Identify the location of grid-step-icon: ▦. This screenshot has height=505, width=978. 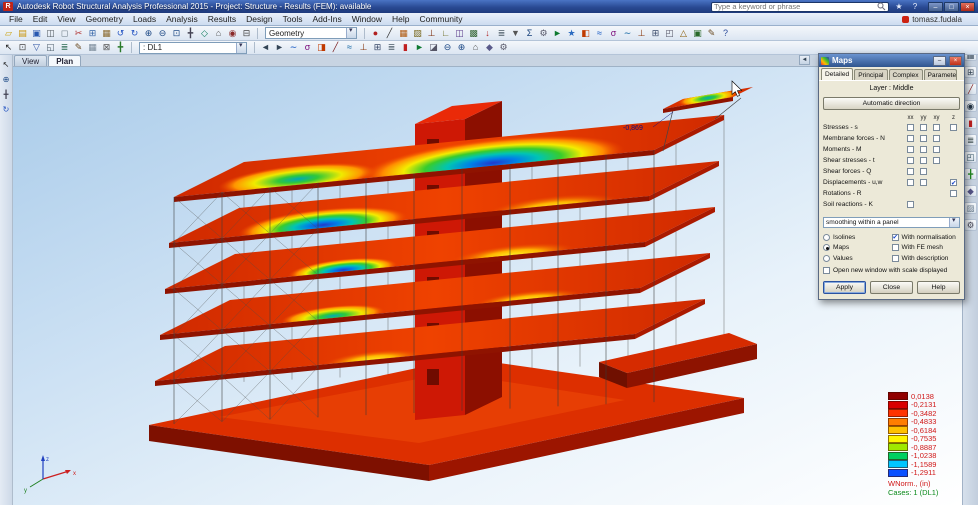
(92, 47).